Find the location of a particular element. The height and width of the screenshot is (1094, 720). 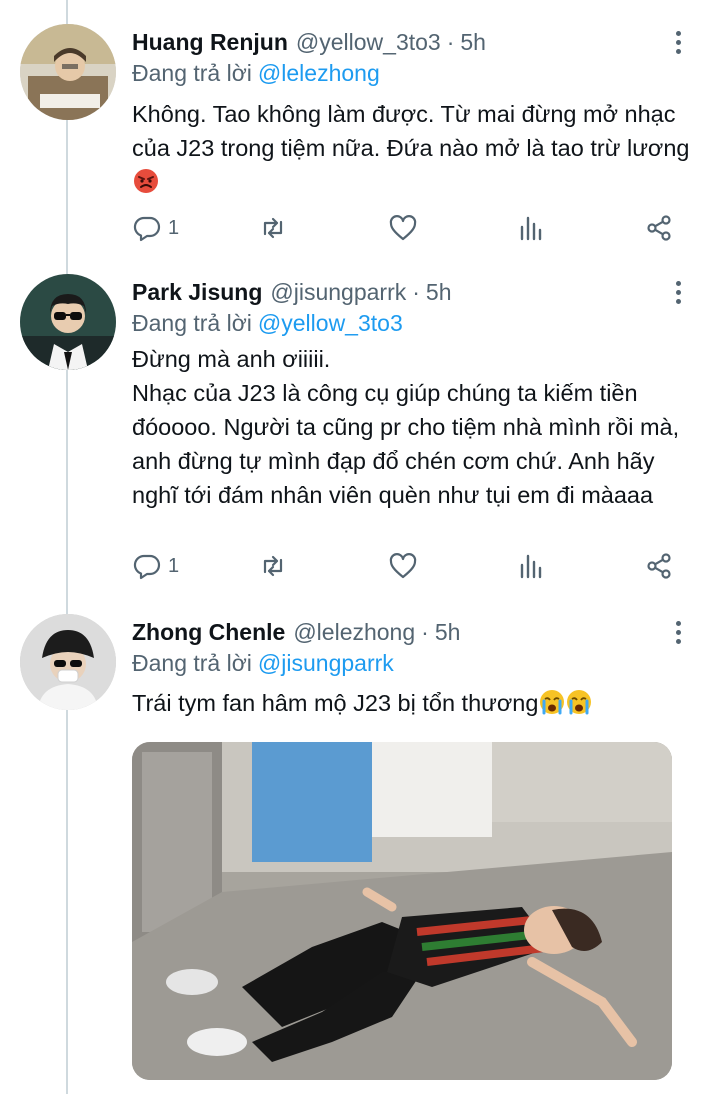

user-handle: @lelezhong is located at coordinates (354, 632).